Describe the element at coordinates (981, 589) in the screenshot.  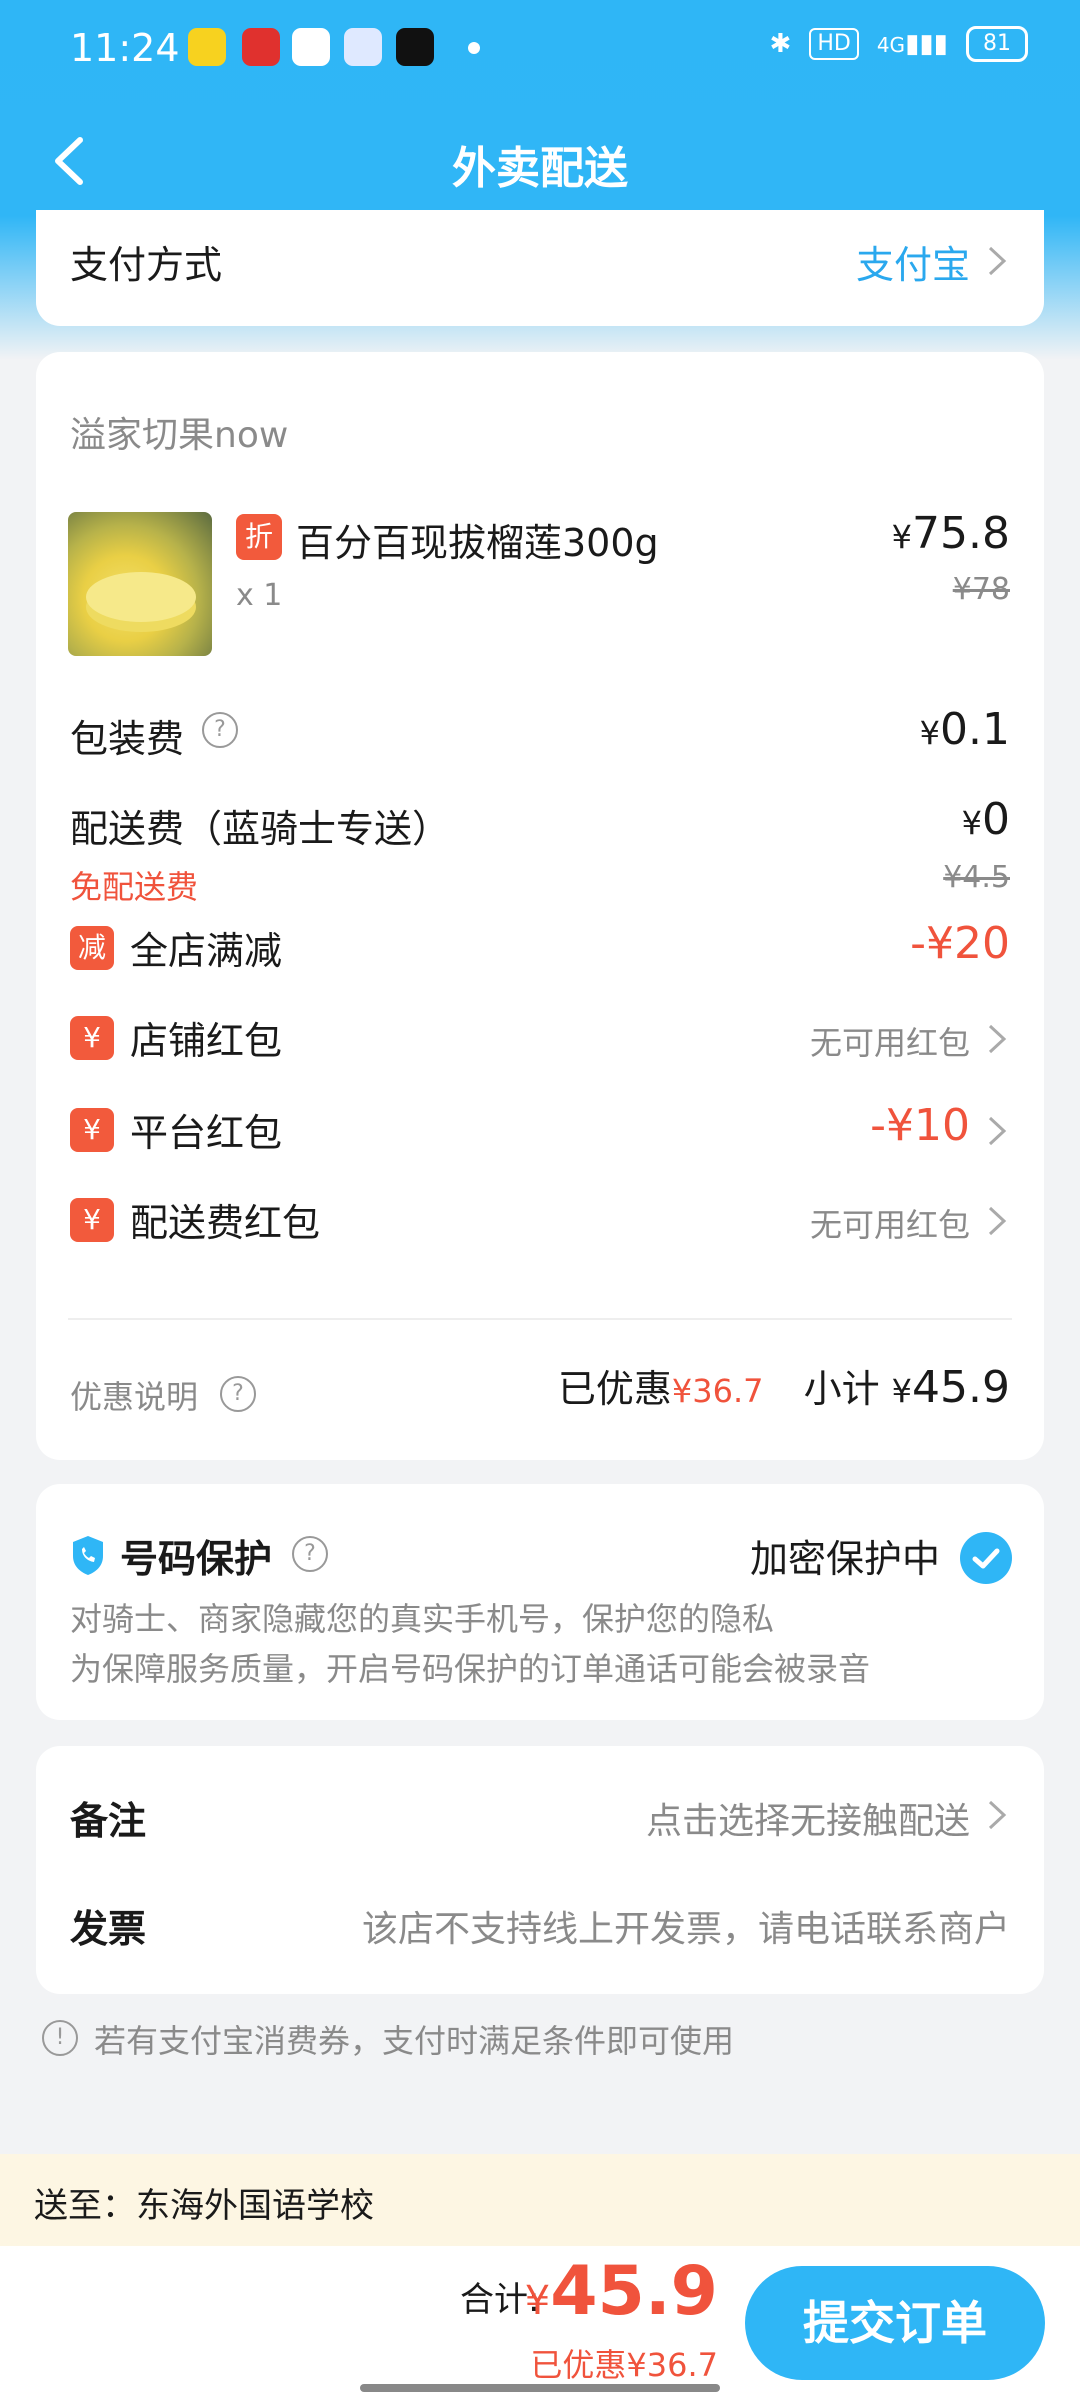
I see `product-original-price: ¥78` at that location.